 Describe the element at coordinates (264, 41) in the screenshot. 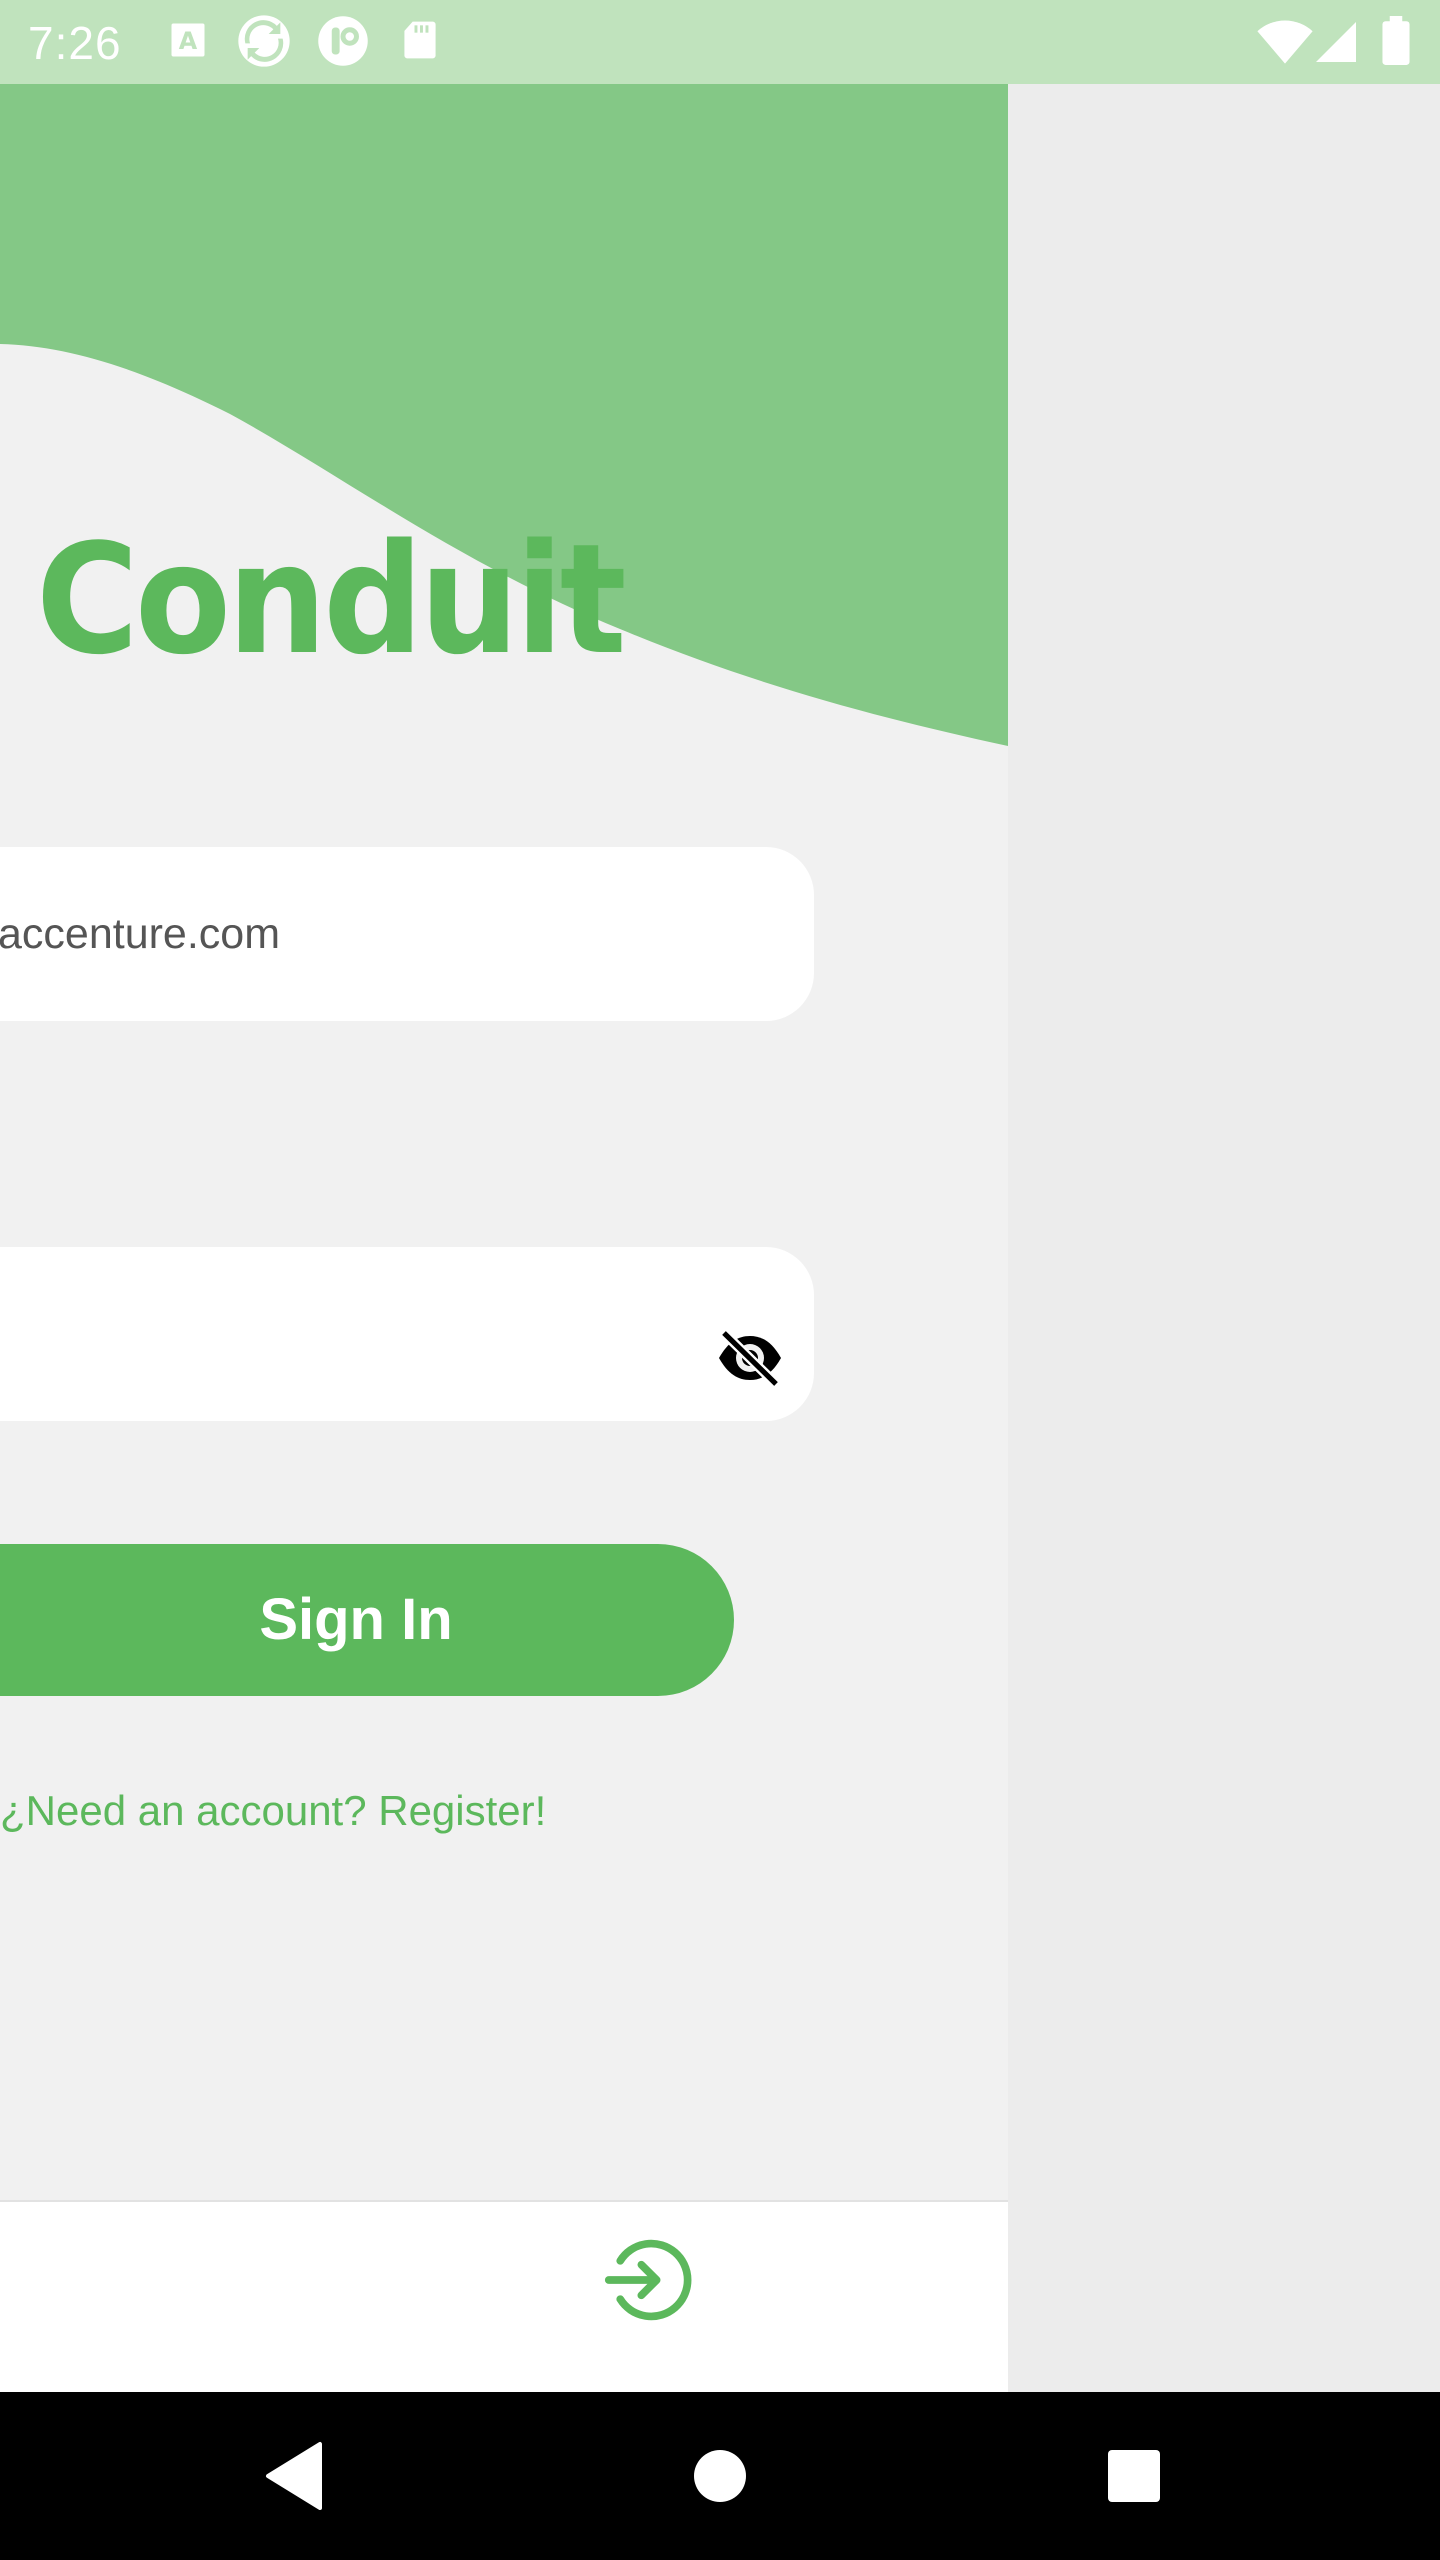

I see `sync-app-icon` at that location.